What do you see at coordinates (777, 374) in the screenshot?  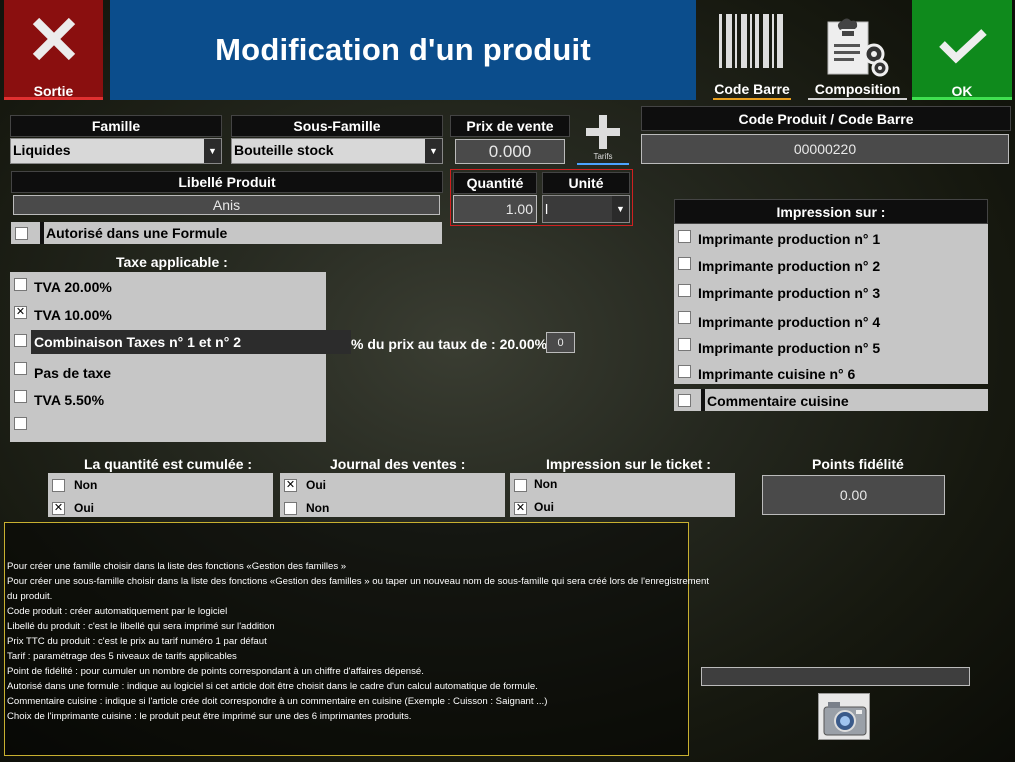 I see `imprimante-label-6: Imprimante cuisine n° 6` at bounding box center [777, 374].